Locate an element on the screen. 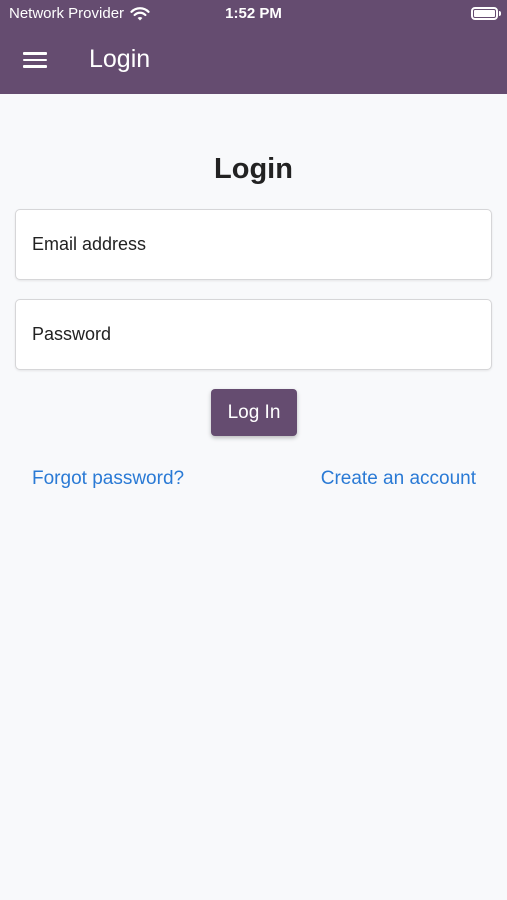 The width and height of the screenshot is (507, 900). page-title: Login is located at coordinates (253, 169).